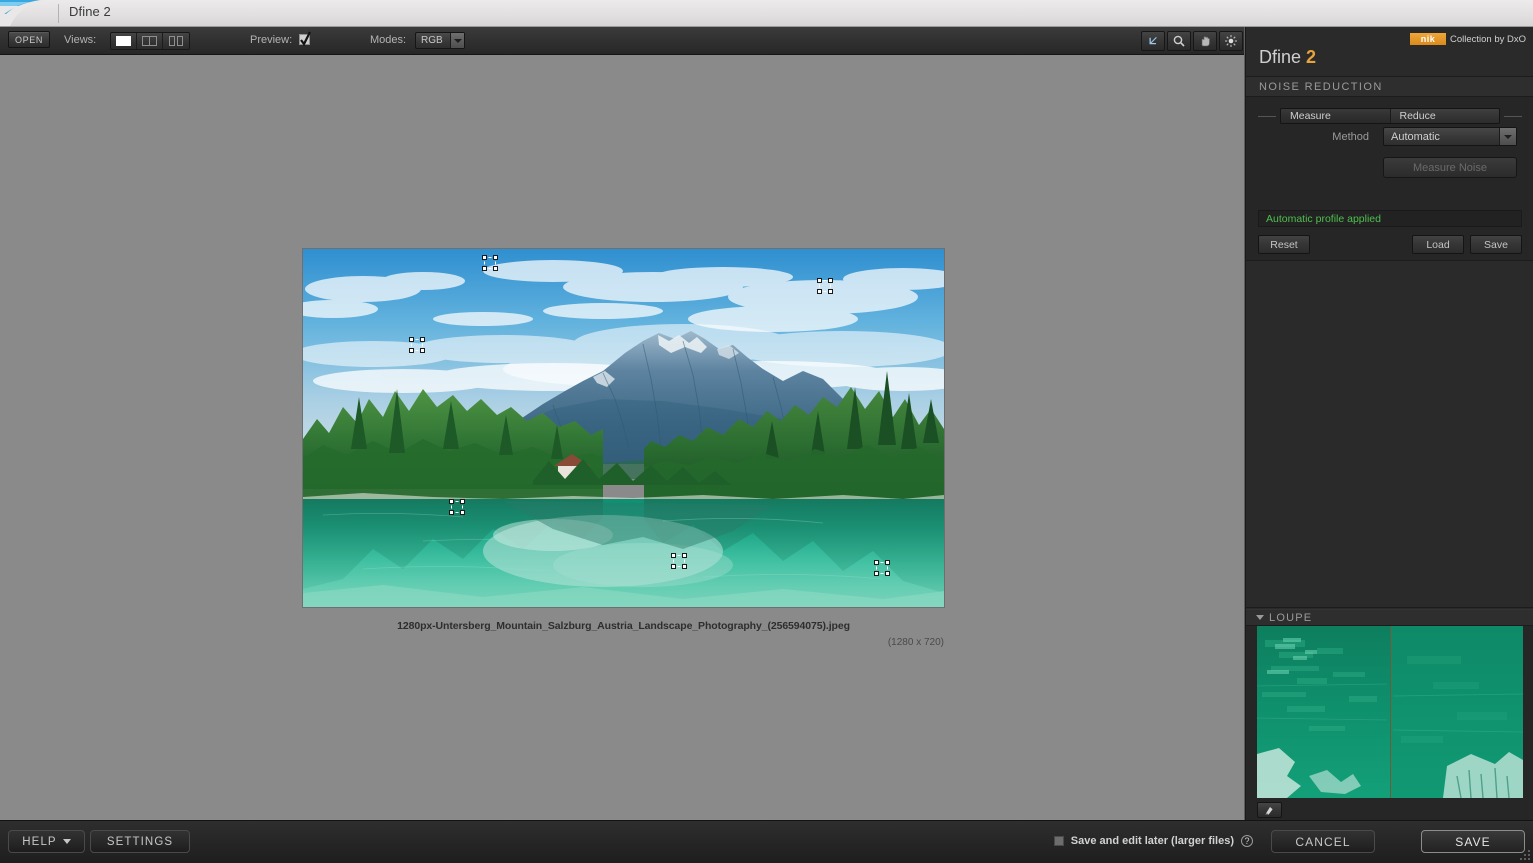 The height and width of the screenshot is (863, 1533). What do you see at coordinates (58, 13) in the screenshot?
I see `title-separator` at bounding box center [58, 13].